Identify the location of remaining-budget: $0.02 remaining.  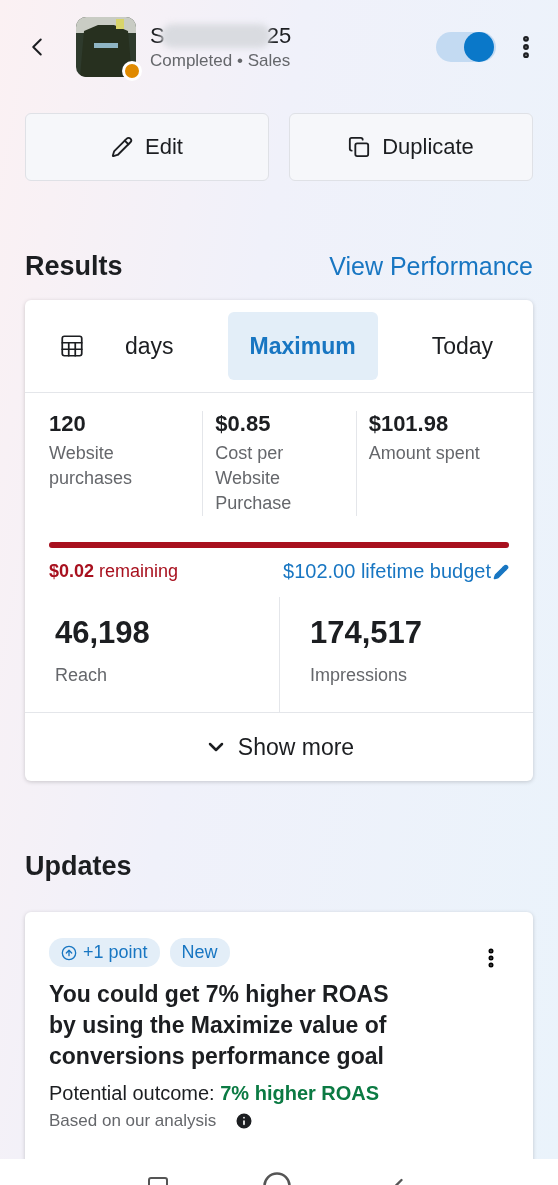
(114, 571).